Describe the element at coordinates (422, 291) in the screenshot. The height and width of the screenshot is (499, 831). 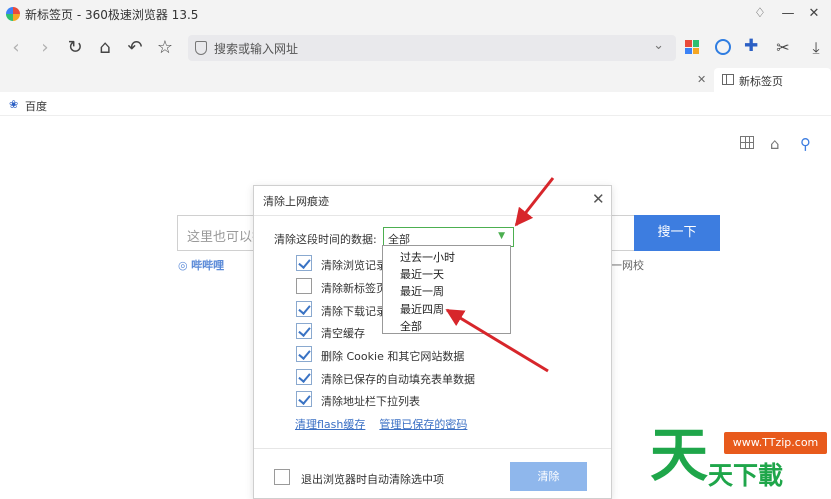
I see `dropdown-option: 最近一周` at that location.